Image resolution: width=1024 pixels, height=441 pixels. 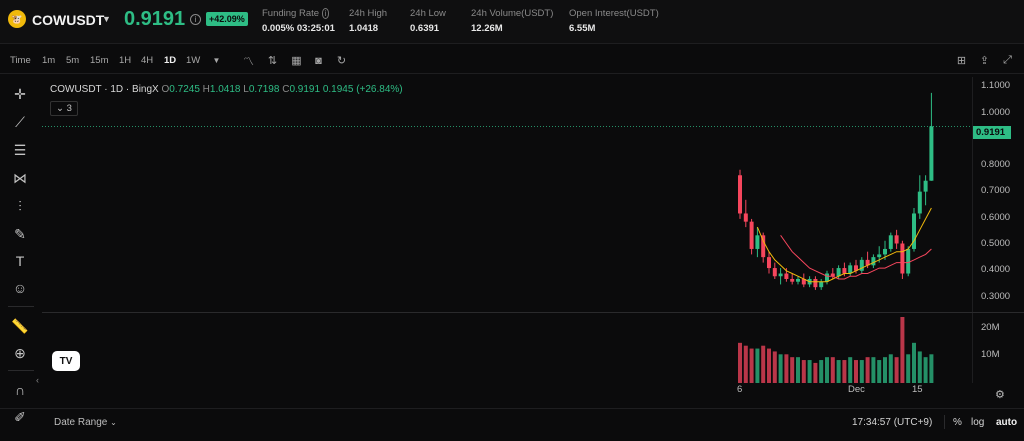 I want to click on percent-toggle: %, so click(x=957, y=422).